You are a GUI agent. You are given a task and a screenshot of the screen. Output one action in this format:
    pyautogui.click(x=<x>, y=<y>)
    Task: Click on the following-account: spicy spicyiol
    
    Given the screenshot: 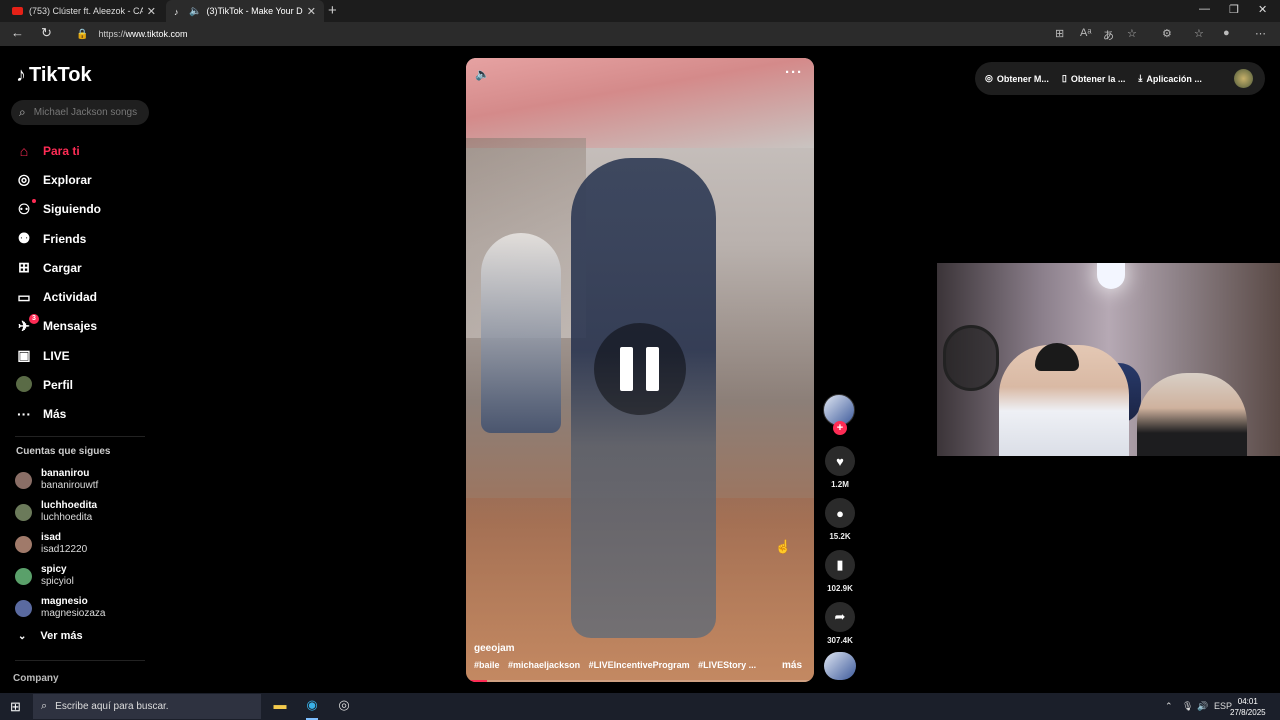 What is the action you would take?
    pyautogui.click(x=60, y=576)
    